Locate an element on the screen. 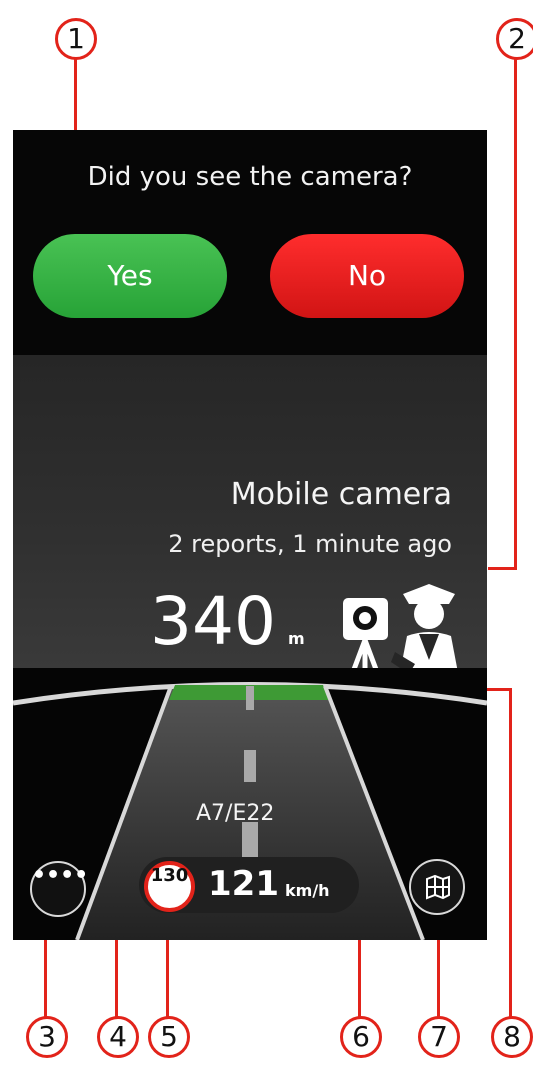 This screenshot has height=1068, width=533. callout-7: 7 is located at coordinates (439, 1037).